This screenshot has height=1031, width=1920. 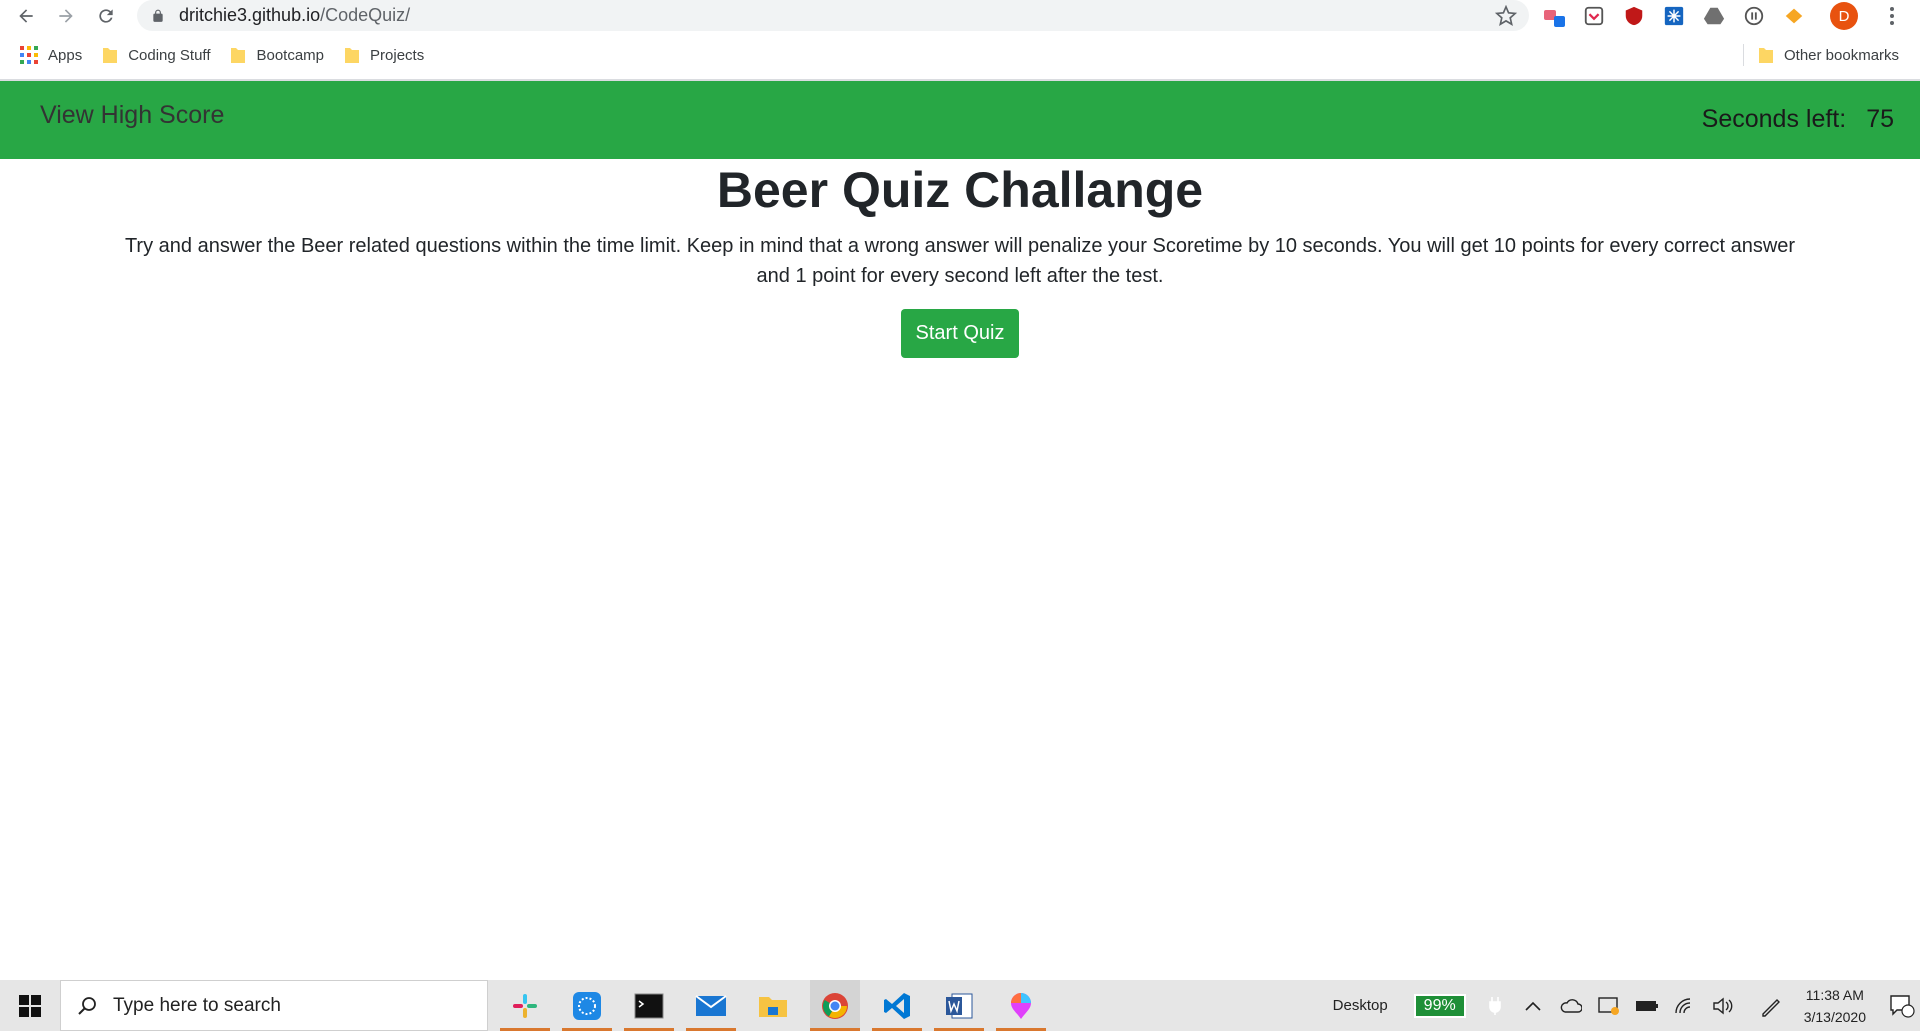 What do you see at coordinates (1880, 119) in the screenshot?
I see `timer-value: 75` at bounding box center [1880, 119].